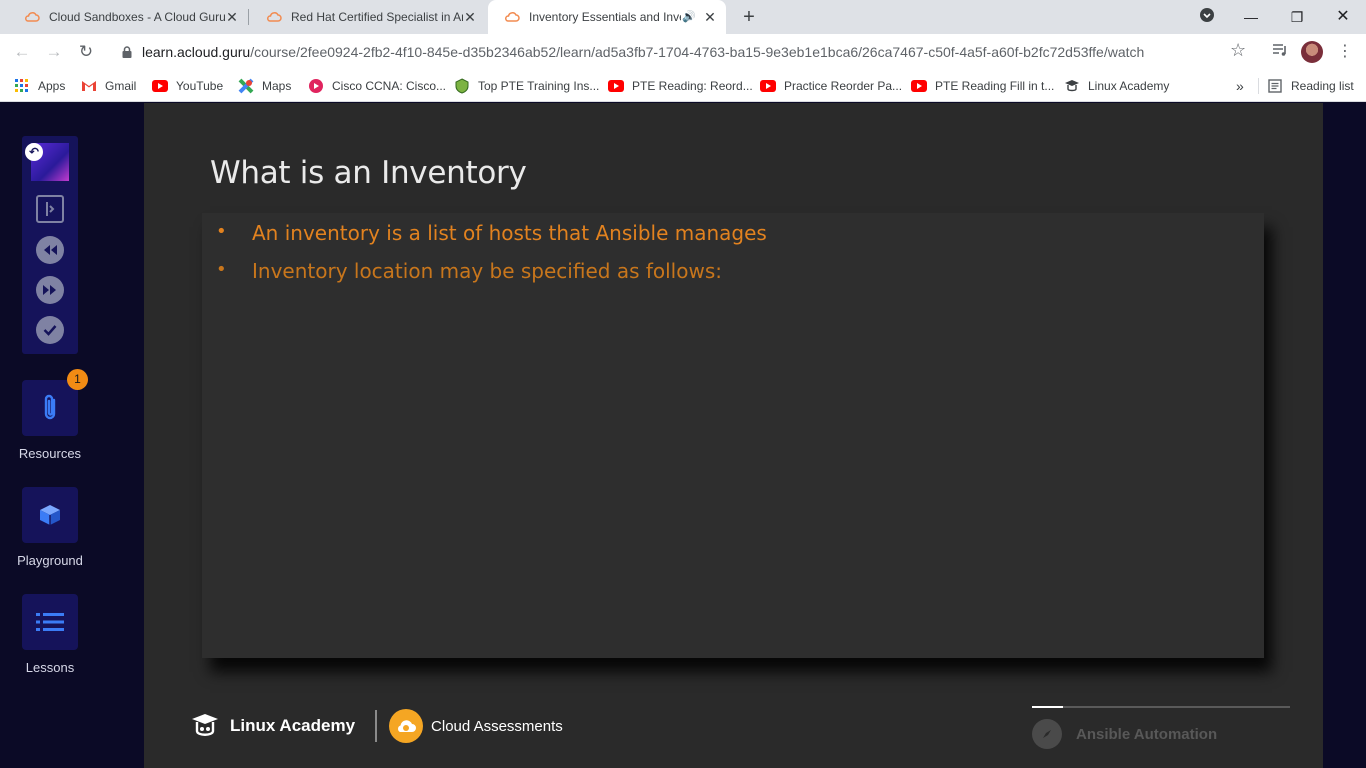 The image size is (1366, 768). What do you see at coordinates (1129, 86) in the screenshot?
I see `bookmark-label: Linux Academy` at bounding box center [1129, 86].